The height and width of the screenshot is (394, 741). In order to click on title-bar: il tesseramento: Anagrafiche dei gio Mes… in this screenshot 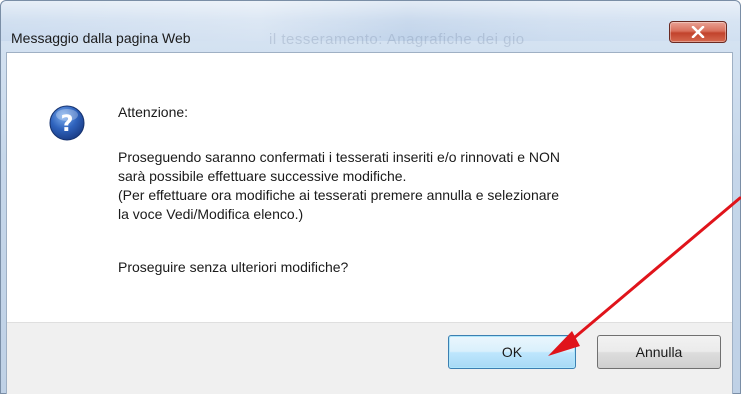, I will do `click(370, 24)`.